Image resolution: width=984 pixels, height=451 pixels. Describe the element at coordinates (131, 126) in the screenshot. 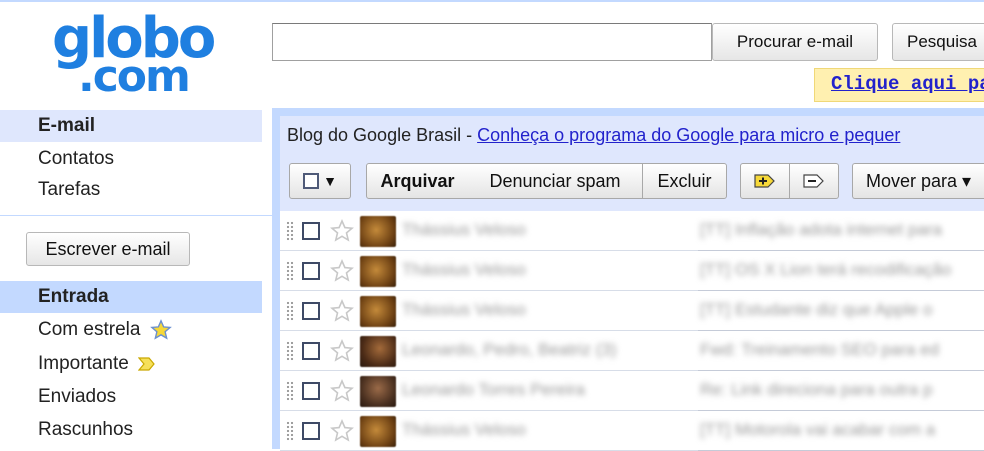

I see `nav-email: E-mail` at that location.